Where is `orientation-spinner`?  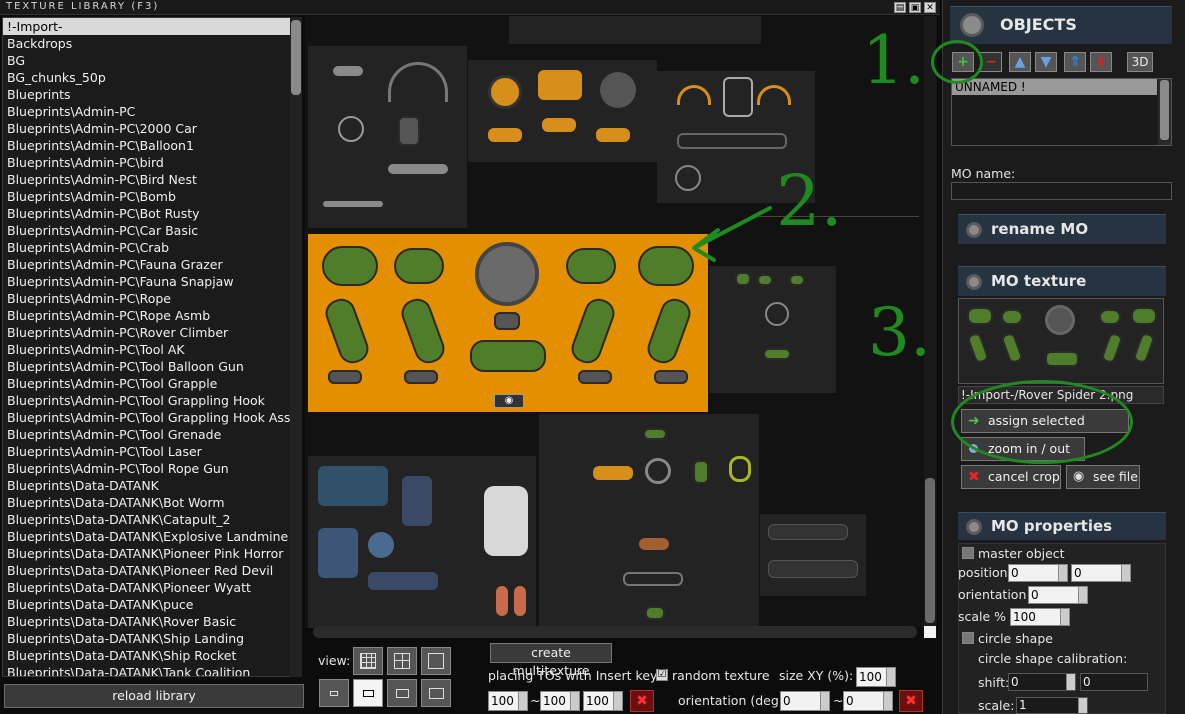 orientation-spinner is located at coordinates (1082, 595).